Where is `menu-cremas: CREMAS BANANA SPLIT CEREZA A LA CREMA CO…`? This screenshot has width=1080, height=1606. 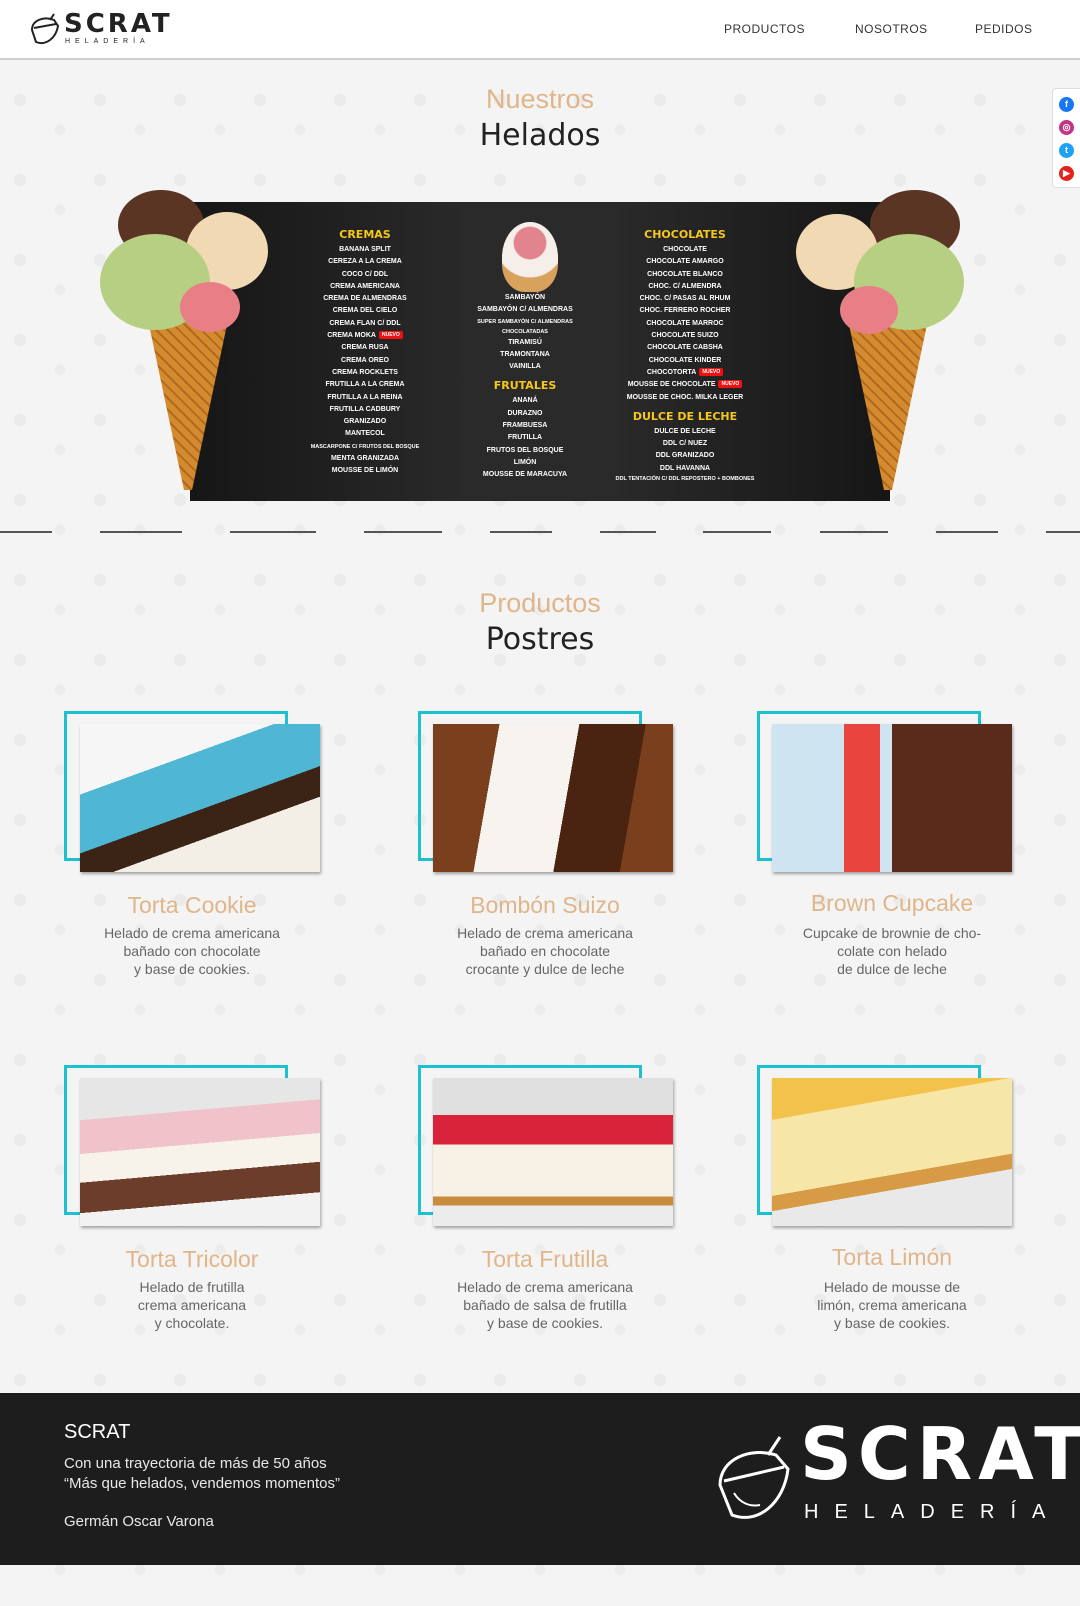
menu-cremas: CREMAS BANANA SPLIT CEREZA A LA CREMA CO… is located at coordinates (365, 349).